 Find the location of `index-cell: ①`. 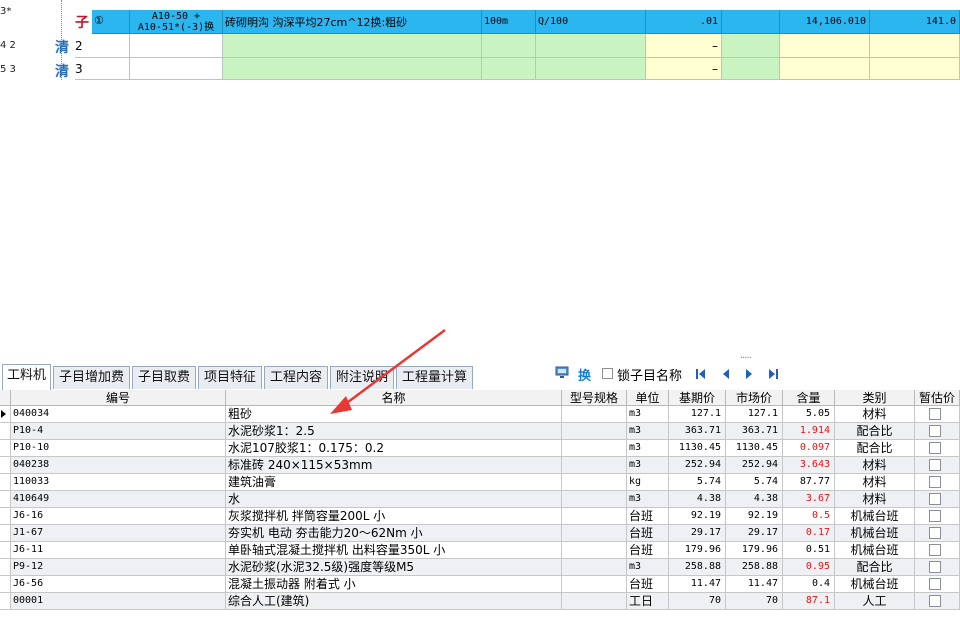

index-cell: ① is located at coordinates (111, 22).